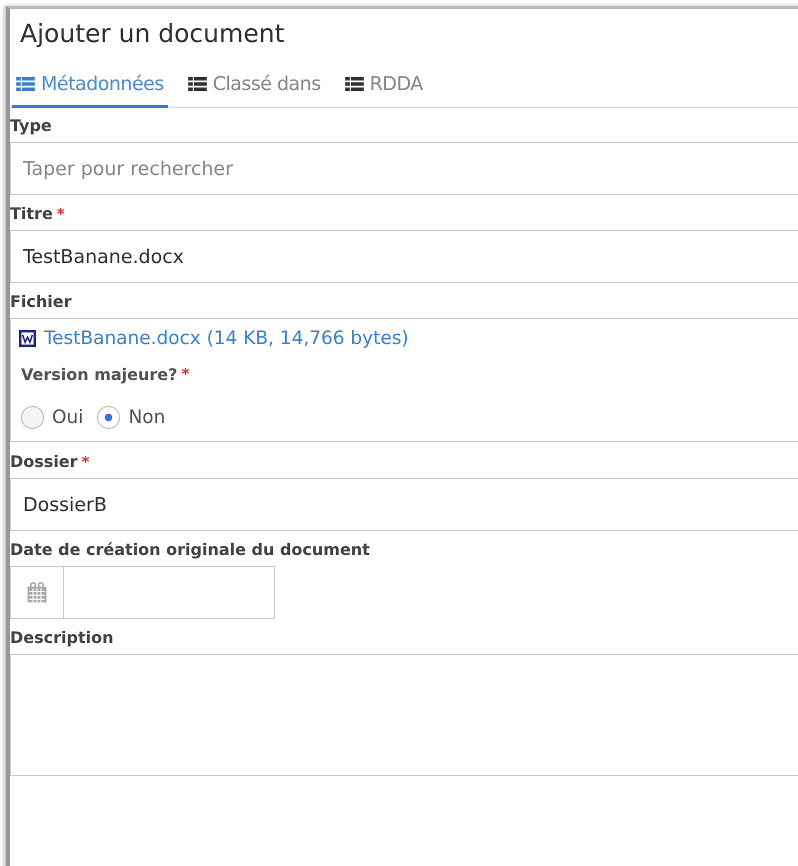  I want to click on tab: Métadonnées, so click(90, 86).